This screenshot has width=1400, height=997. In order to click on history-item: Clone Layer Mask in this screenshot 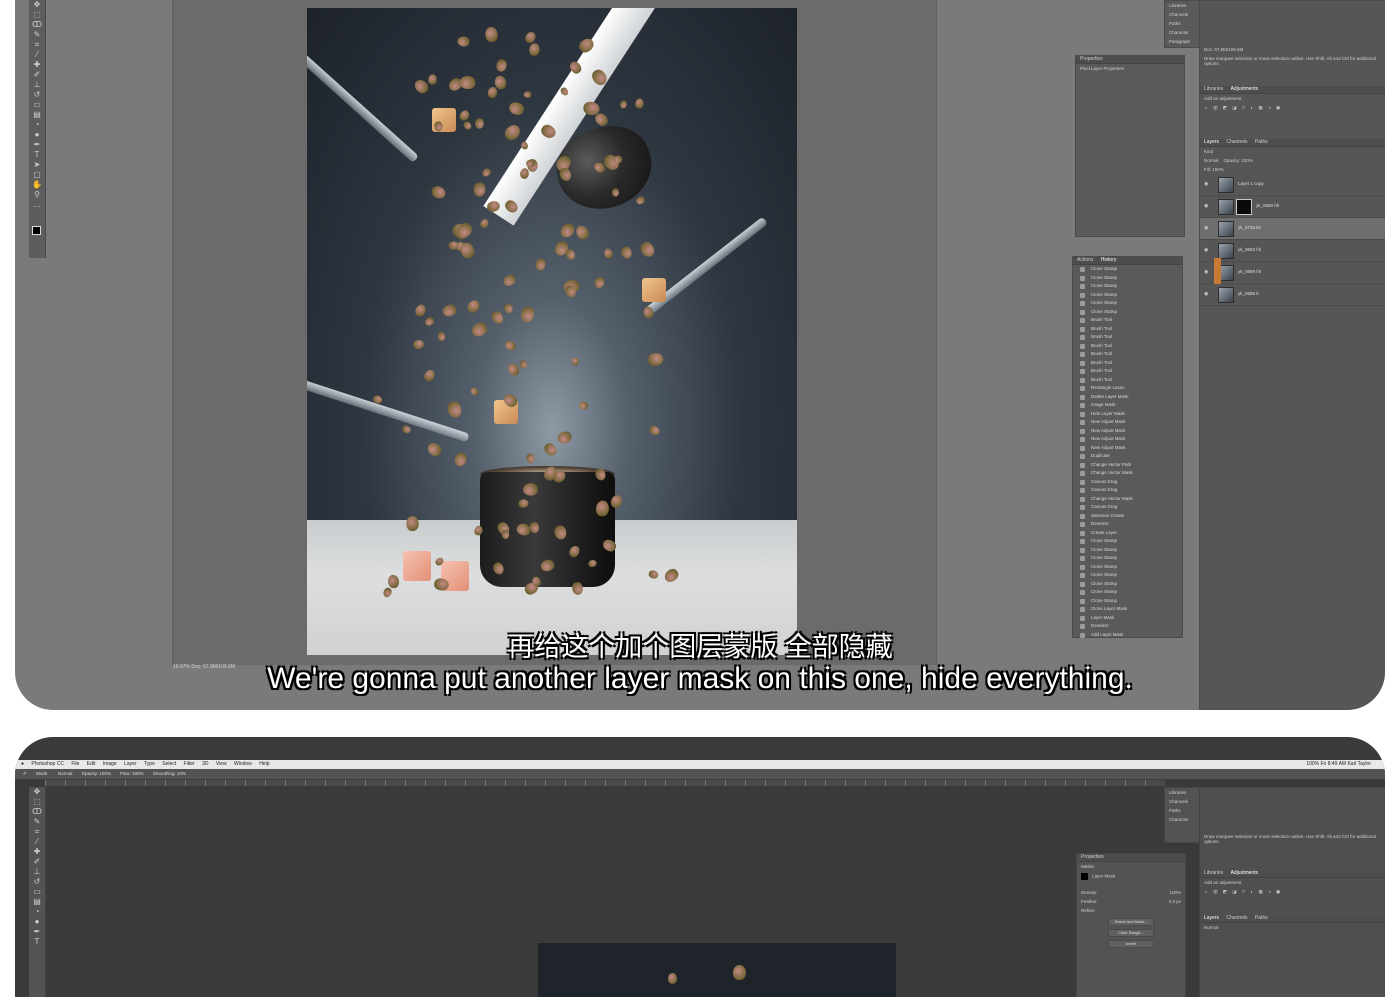, I will do `click(1127, 609)`.